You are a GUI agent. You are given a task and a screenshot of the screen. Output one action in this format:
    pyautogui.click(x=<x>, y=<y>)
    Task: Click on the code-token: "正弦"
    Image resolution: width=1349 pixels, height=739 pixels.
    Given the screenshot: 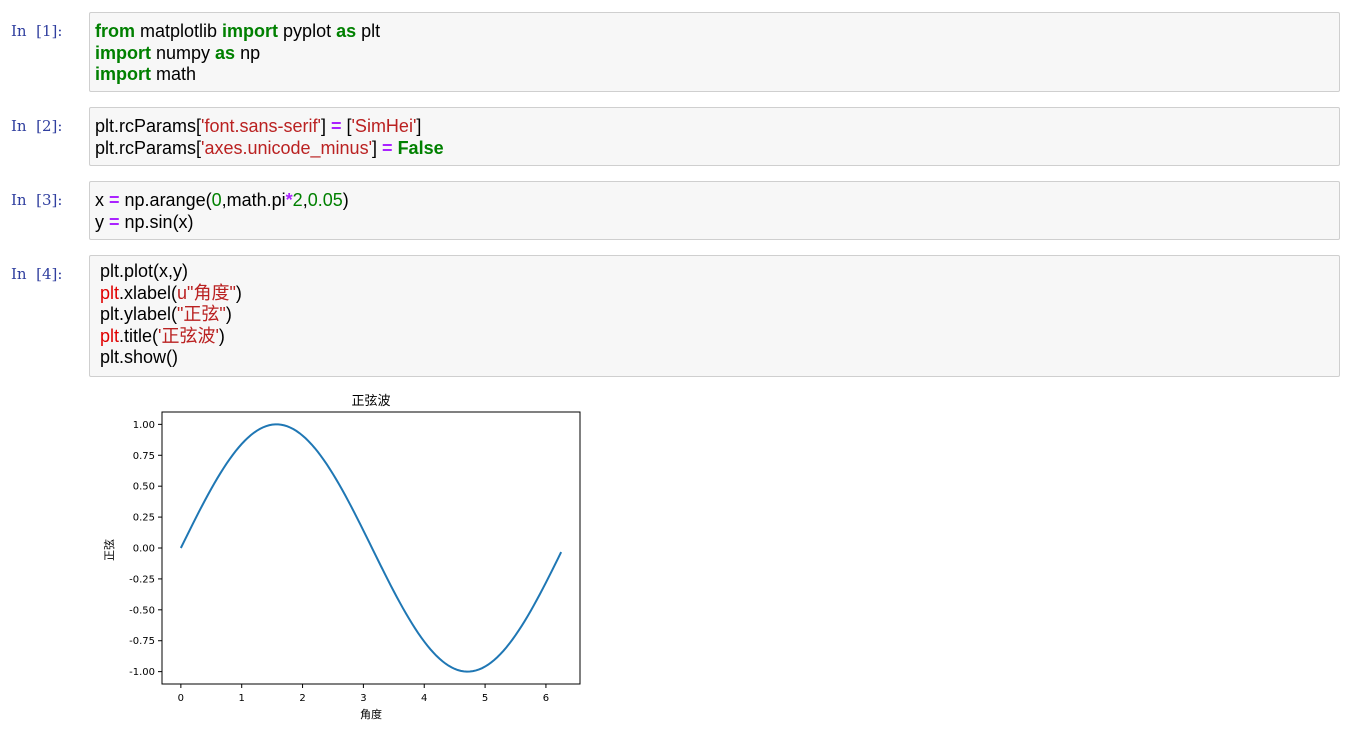 What is the action you would take?
    pyautogui.click(x=201, y=314)
    